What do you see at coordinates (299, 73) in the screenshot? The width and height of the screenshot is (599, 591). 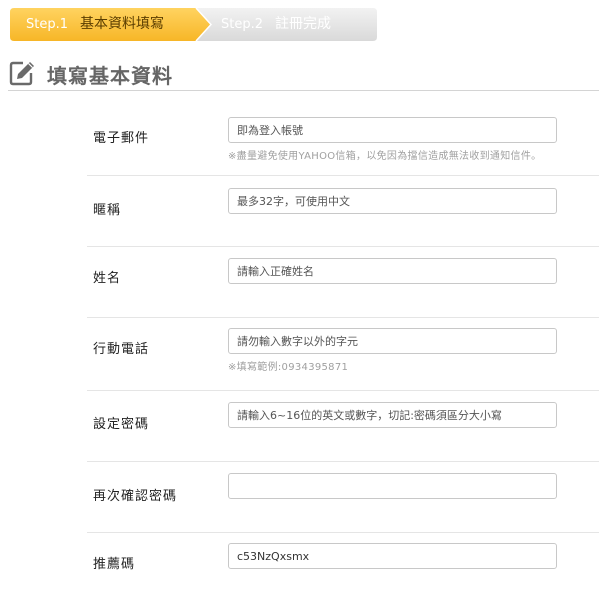 I see `section-header: 填寫基本資料` at bounding box center [299, 73].